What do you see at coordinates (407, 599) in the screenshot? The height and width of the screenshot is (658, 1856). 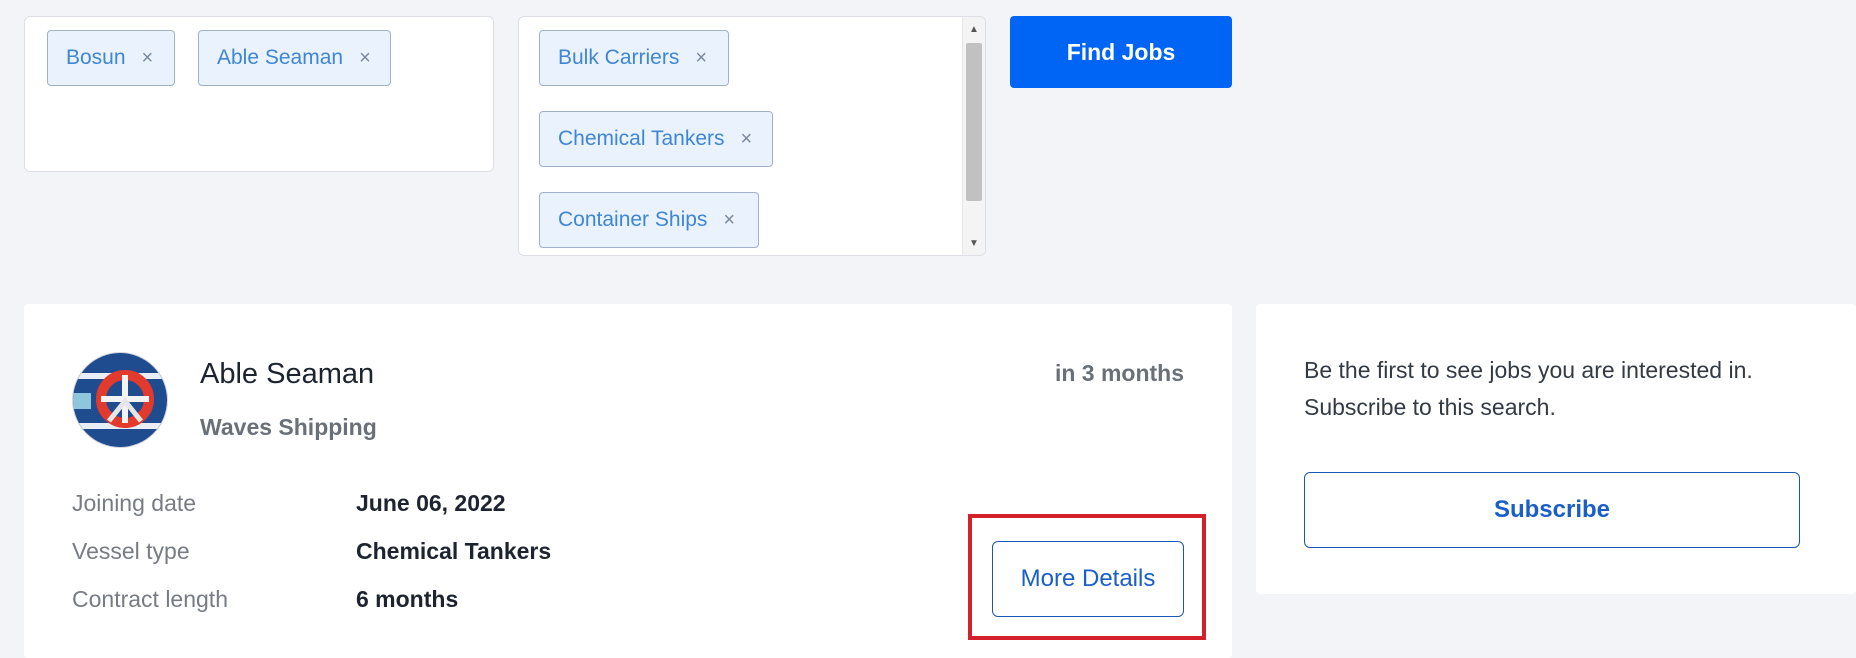 I see `contract-length-value: 6 months` at bounding box center [407, 599].